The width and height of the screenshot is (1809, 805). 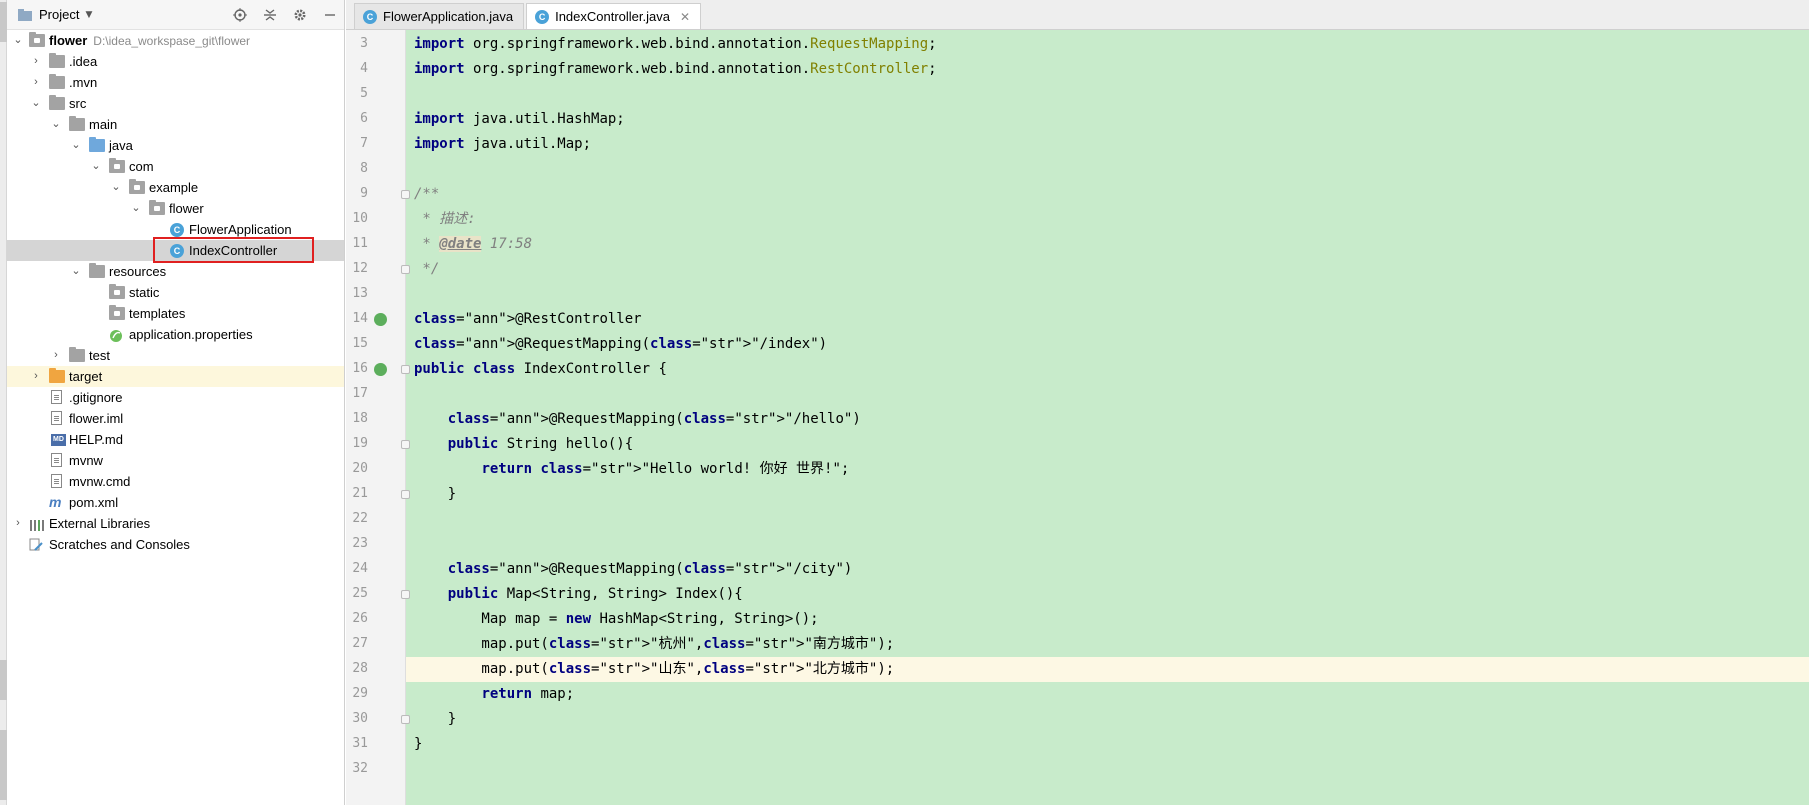 I want to click on tree-item-scratches: Scratches and Consoles, so click(x=175, y=544).